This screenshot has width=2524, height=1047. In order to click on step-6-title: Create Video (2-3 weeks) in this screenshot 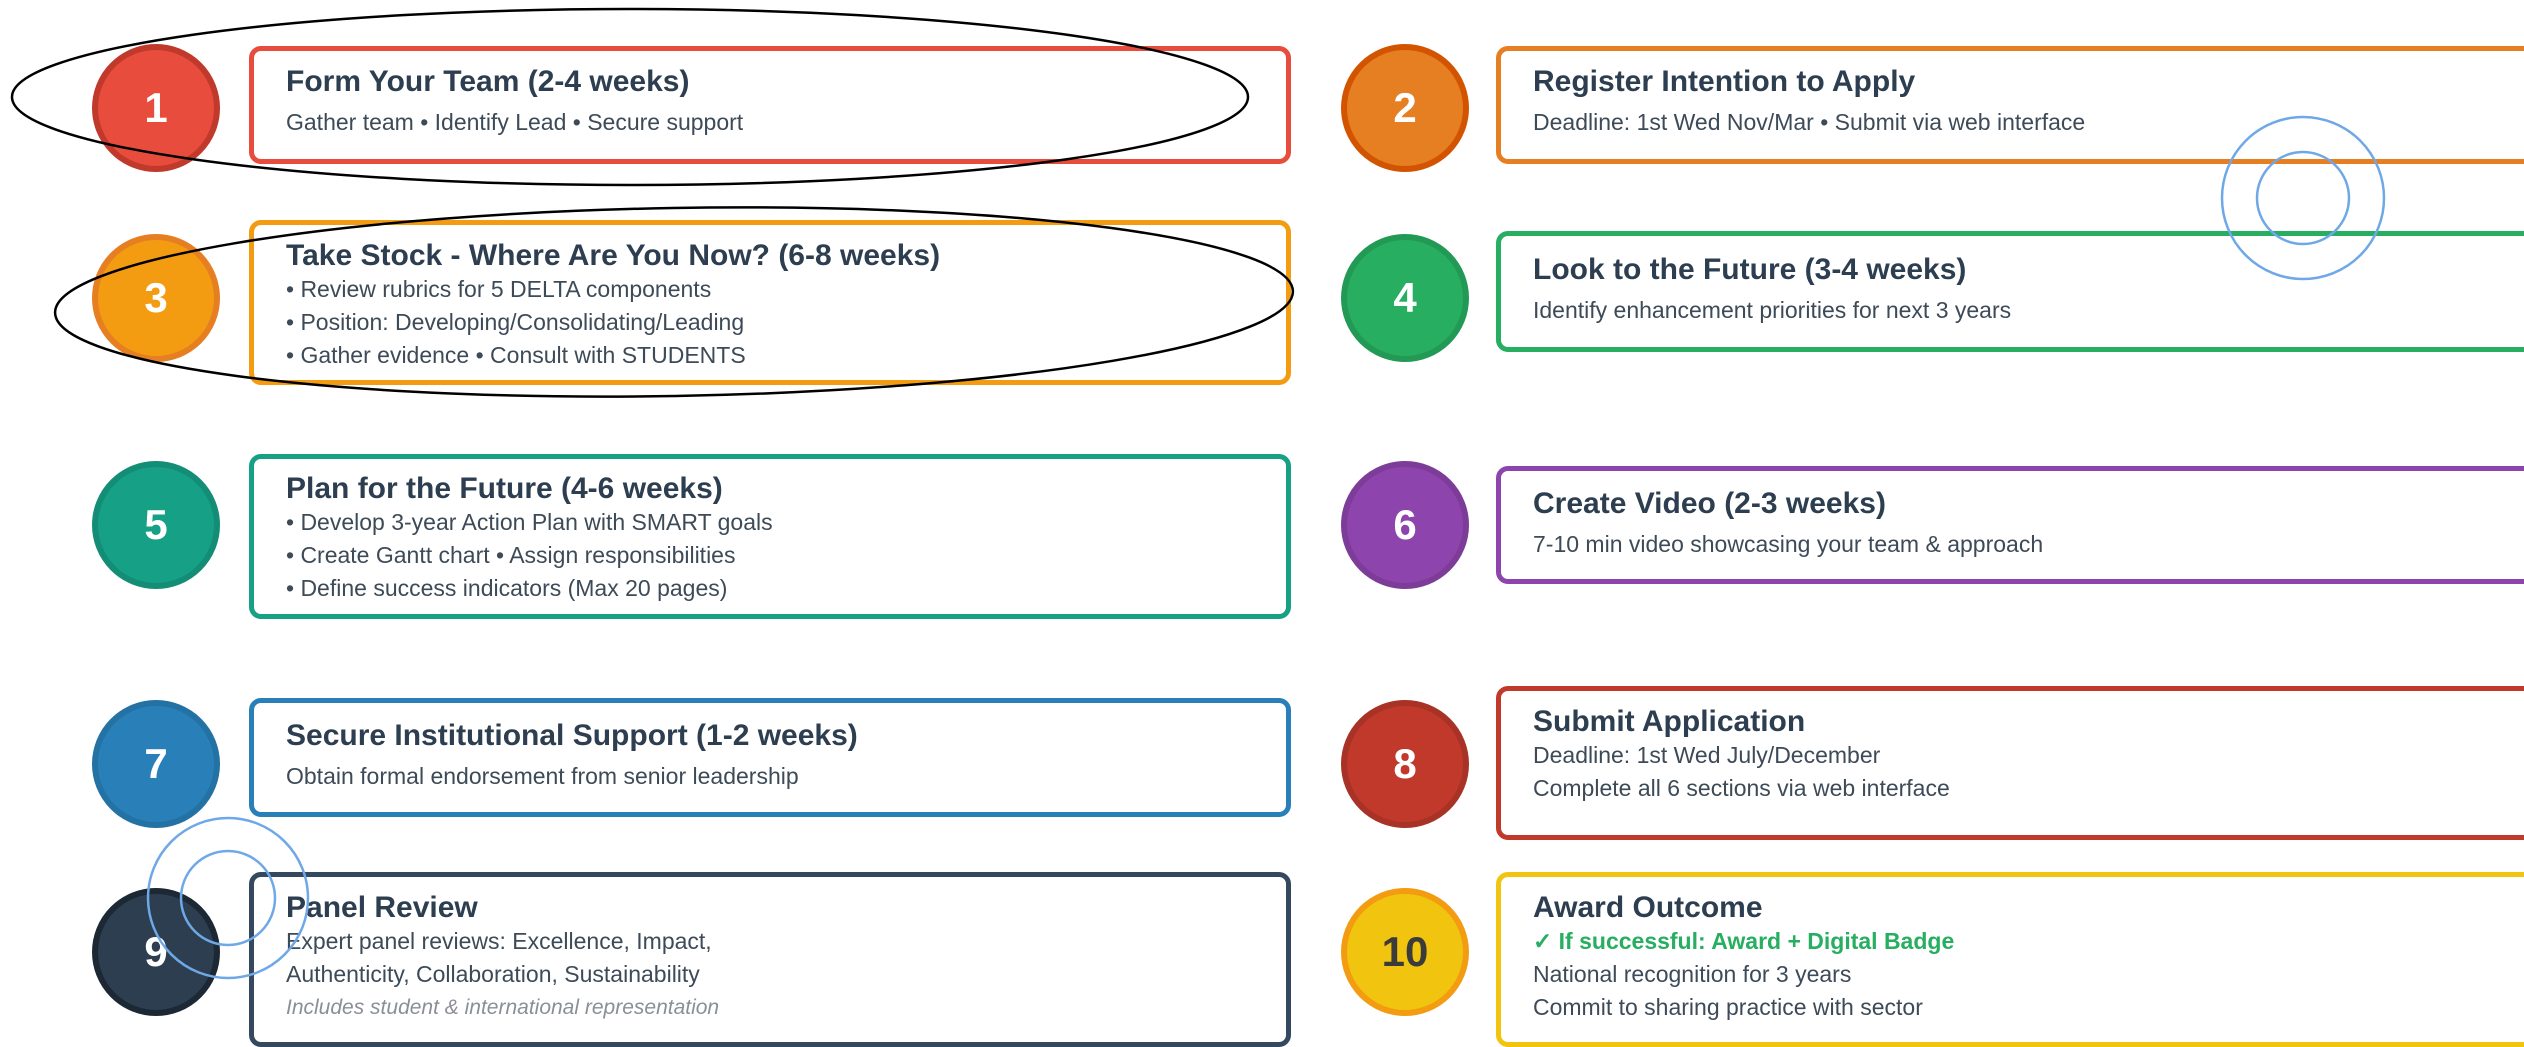, I will do `click(1709, 503)`.